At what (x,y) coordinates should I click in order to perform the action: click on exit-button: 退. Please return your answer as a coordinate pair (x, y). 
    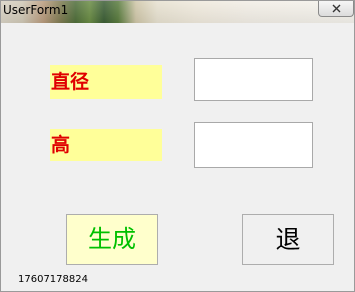
    Looking at the image, I should click on (288, 239).